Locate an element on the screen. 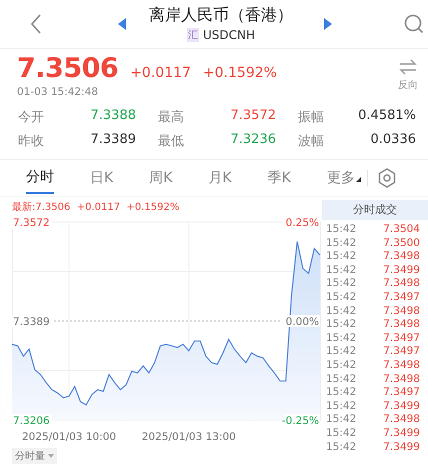  next-arrow-icon is located at coordinates (328, 24).